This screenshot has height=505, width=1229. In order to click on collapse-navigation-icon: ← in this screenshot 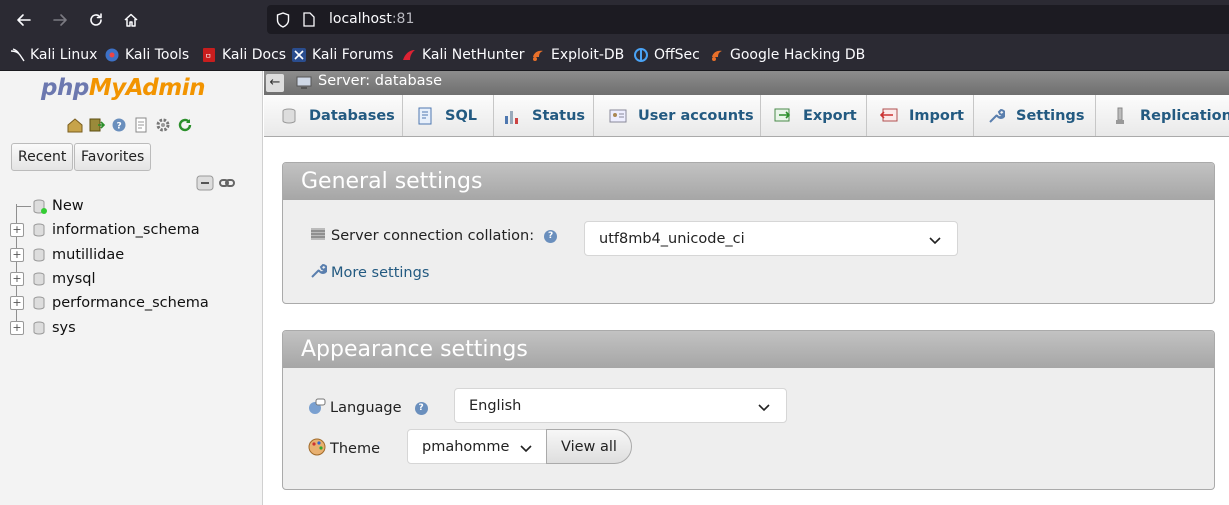, I will do `click(275, 83)`.